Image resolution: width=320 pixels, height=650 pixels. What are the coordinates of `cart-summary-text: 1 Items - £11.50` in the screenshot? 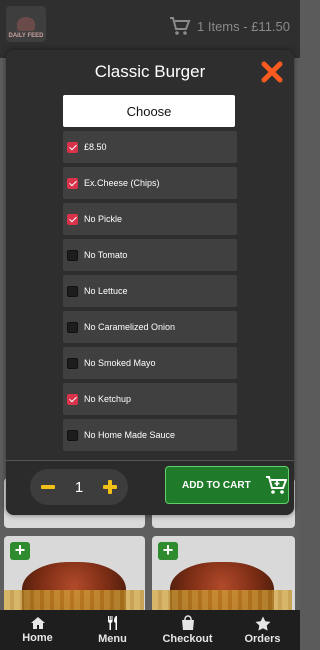 It's located at (243, 26).